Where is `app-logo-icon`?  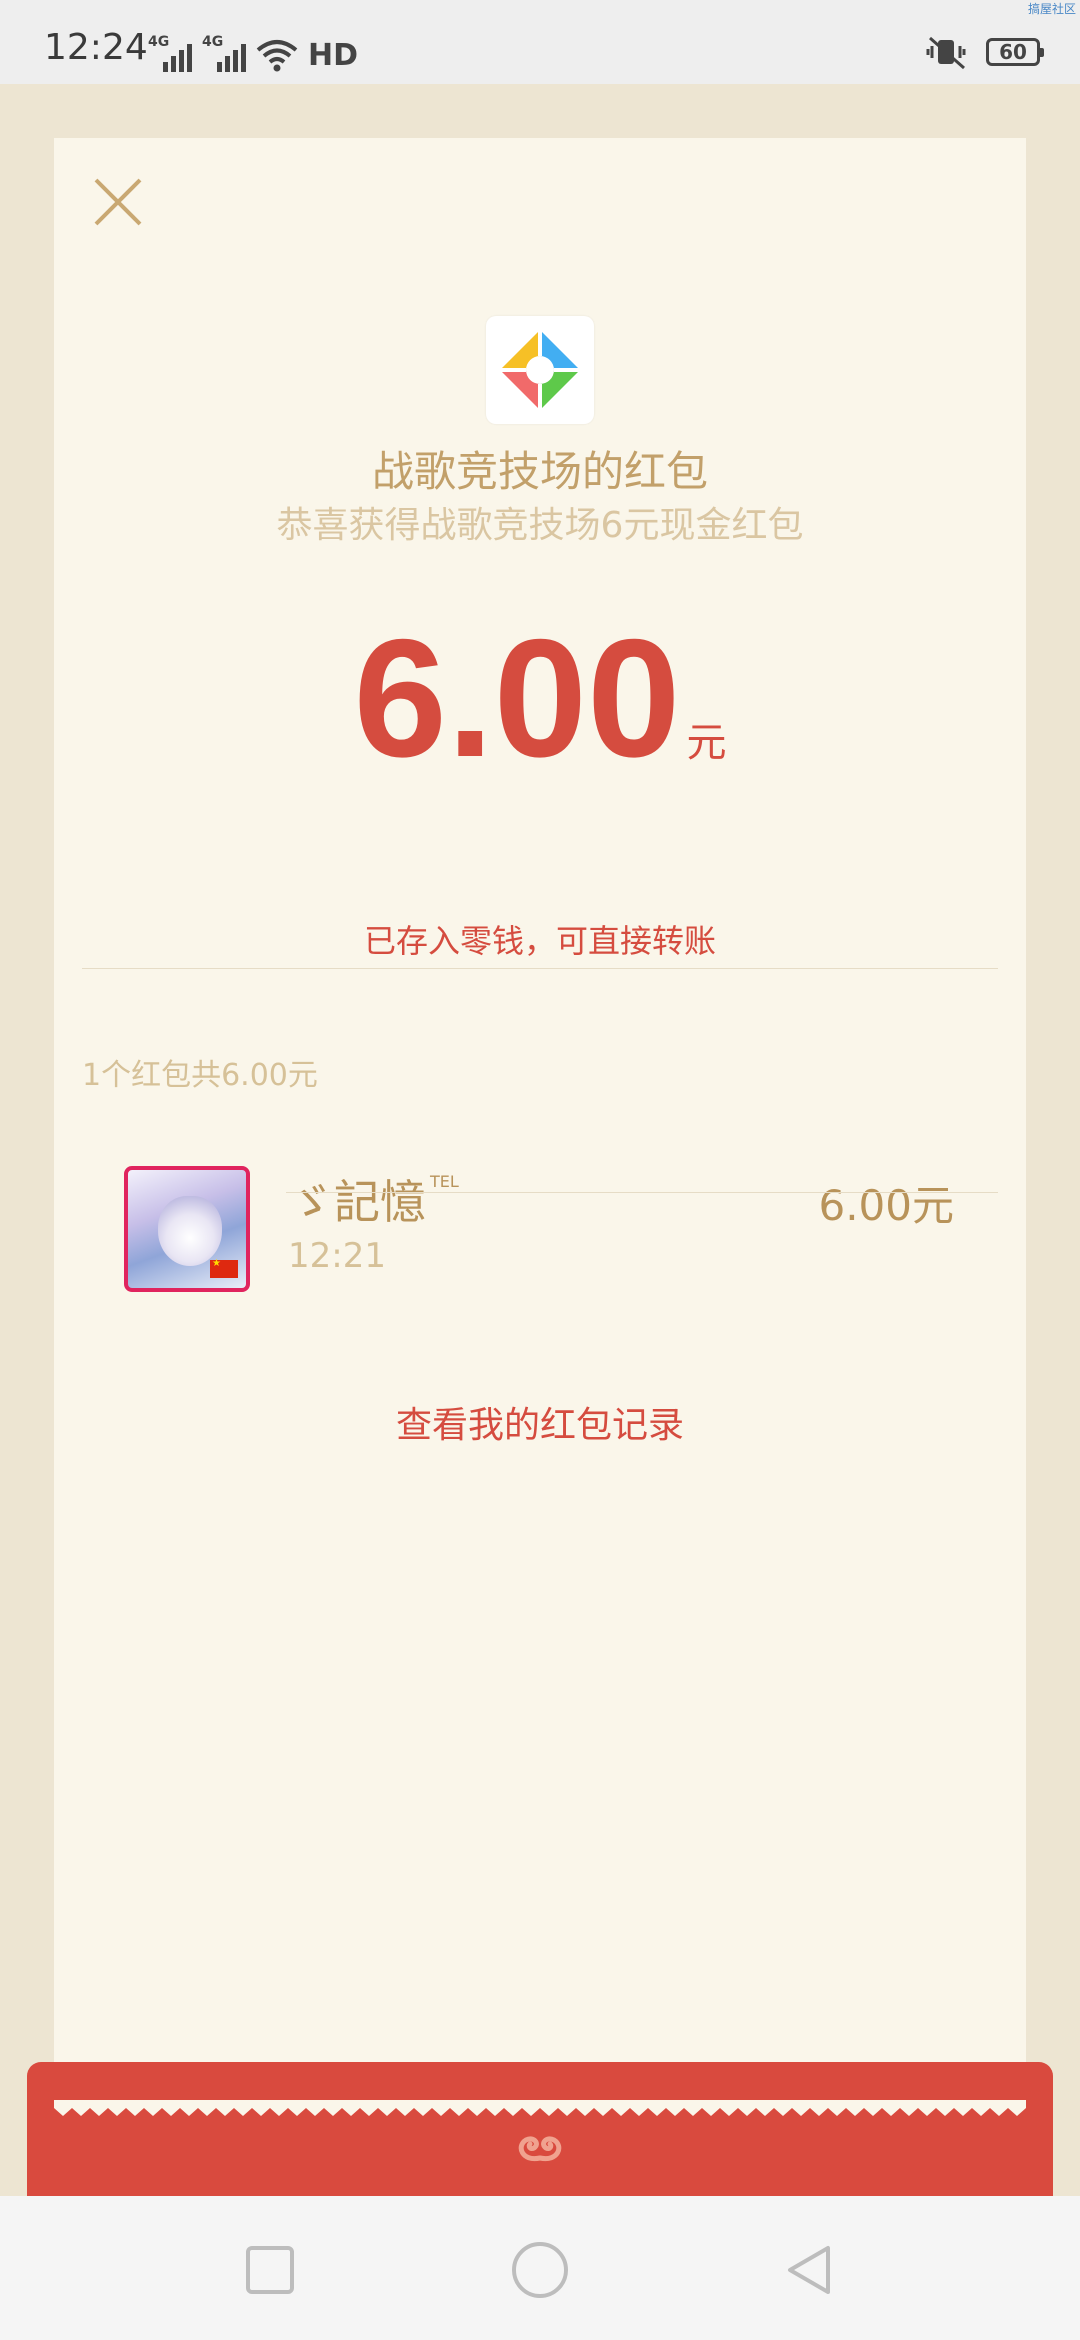 app-logo-icon is located at coordinates (540, 370).